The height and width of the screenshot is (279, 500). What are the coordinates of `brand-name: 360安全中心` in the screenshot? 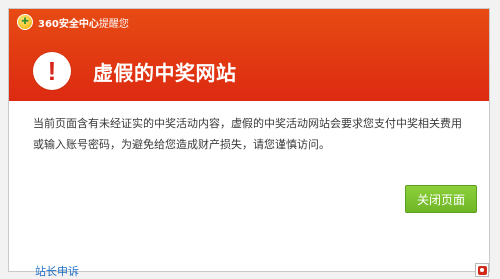 It's located at (68, 24).